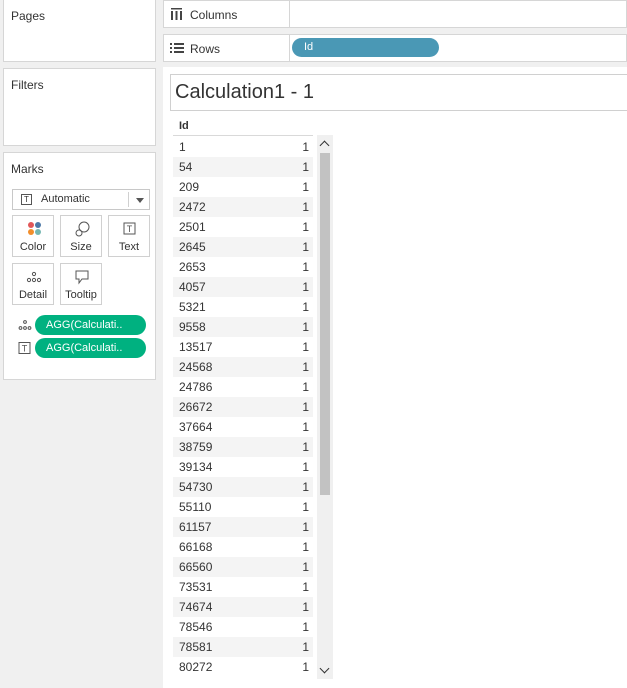 Image resolution: width=627 pixels, height=688 pixels. Describe the element at coordinates (243, 427) in the screenshot. I see `table-row: 37664 1` at that location.